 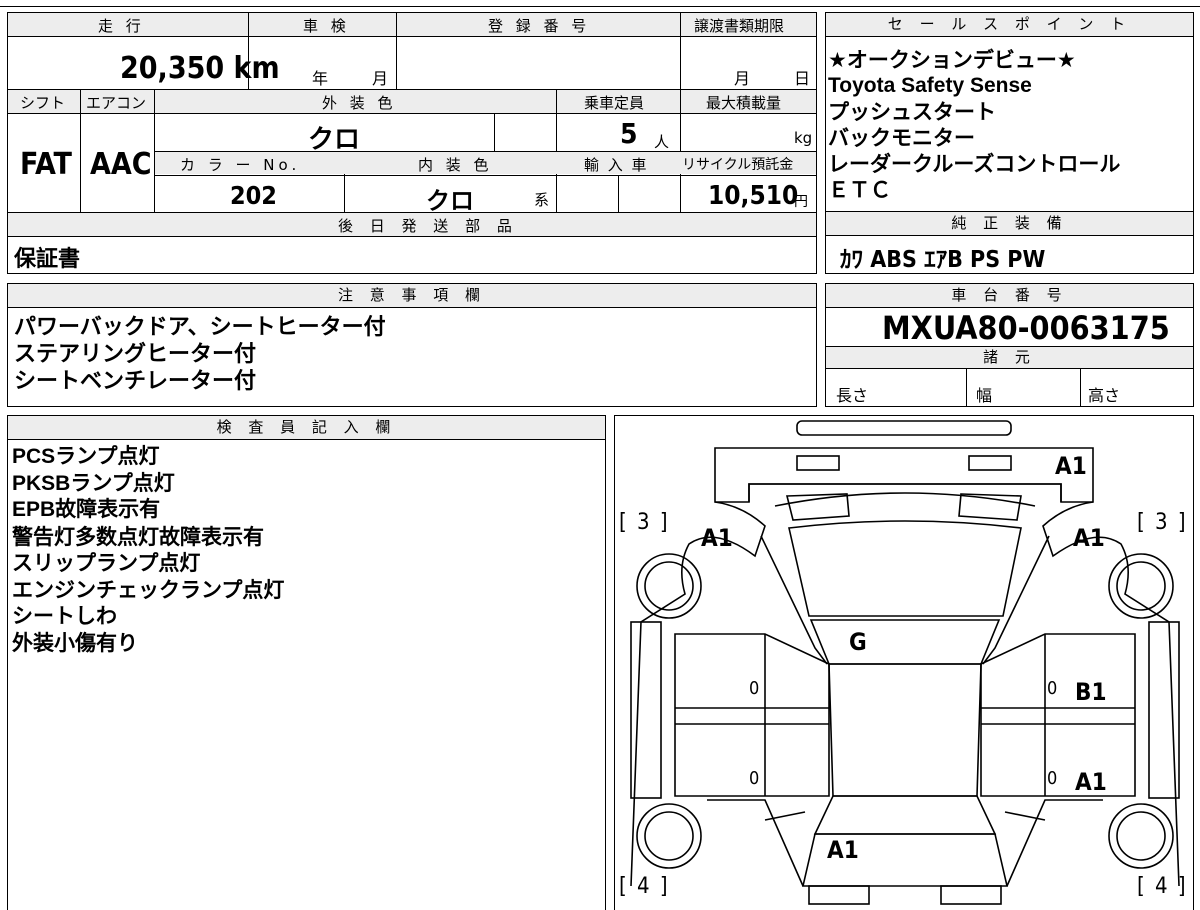 What do you see at coordinates (644, 886) in the screenshot?
I see `tire-tag-front-left: [ 4 ]` at bounding box center [644, 886].